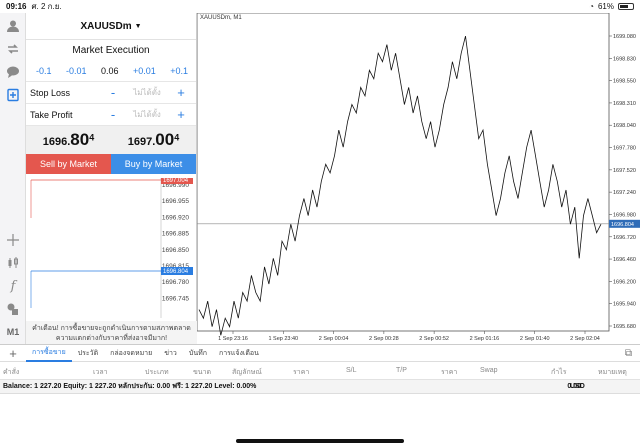  I want to click on col-sl: S/L, so click(351, 370).